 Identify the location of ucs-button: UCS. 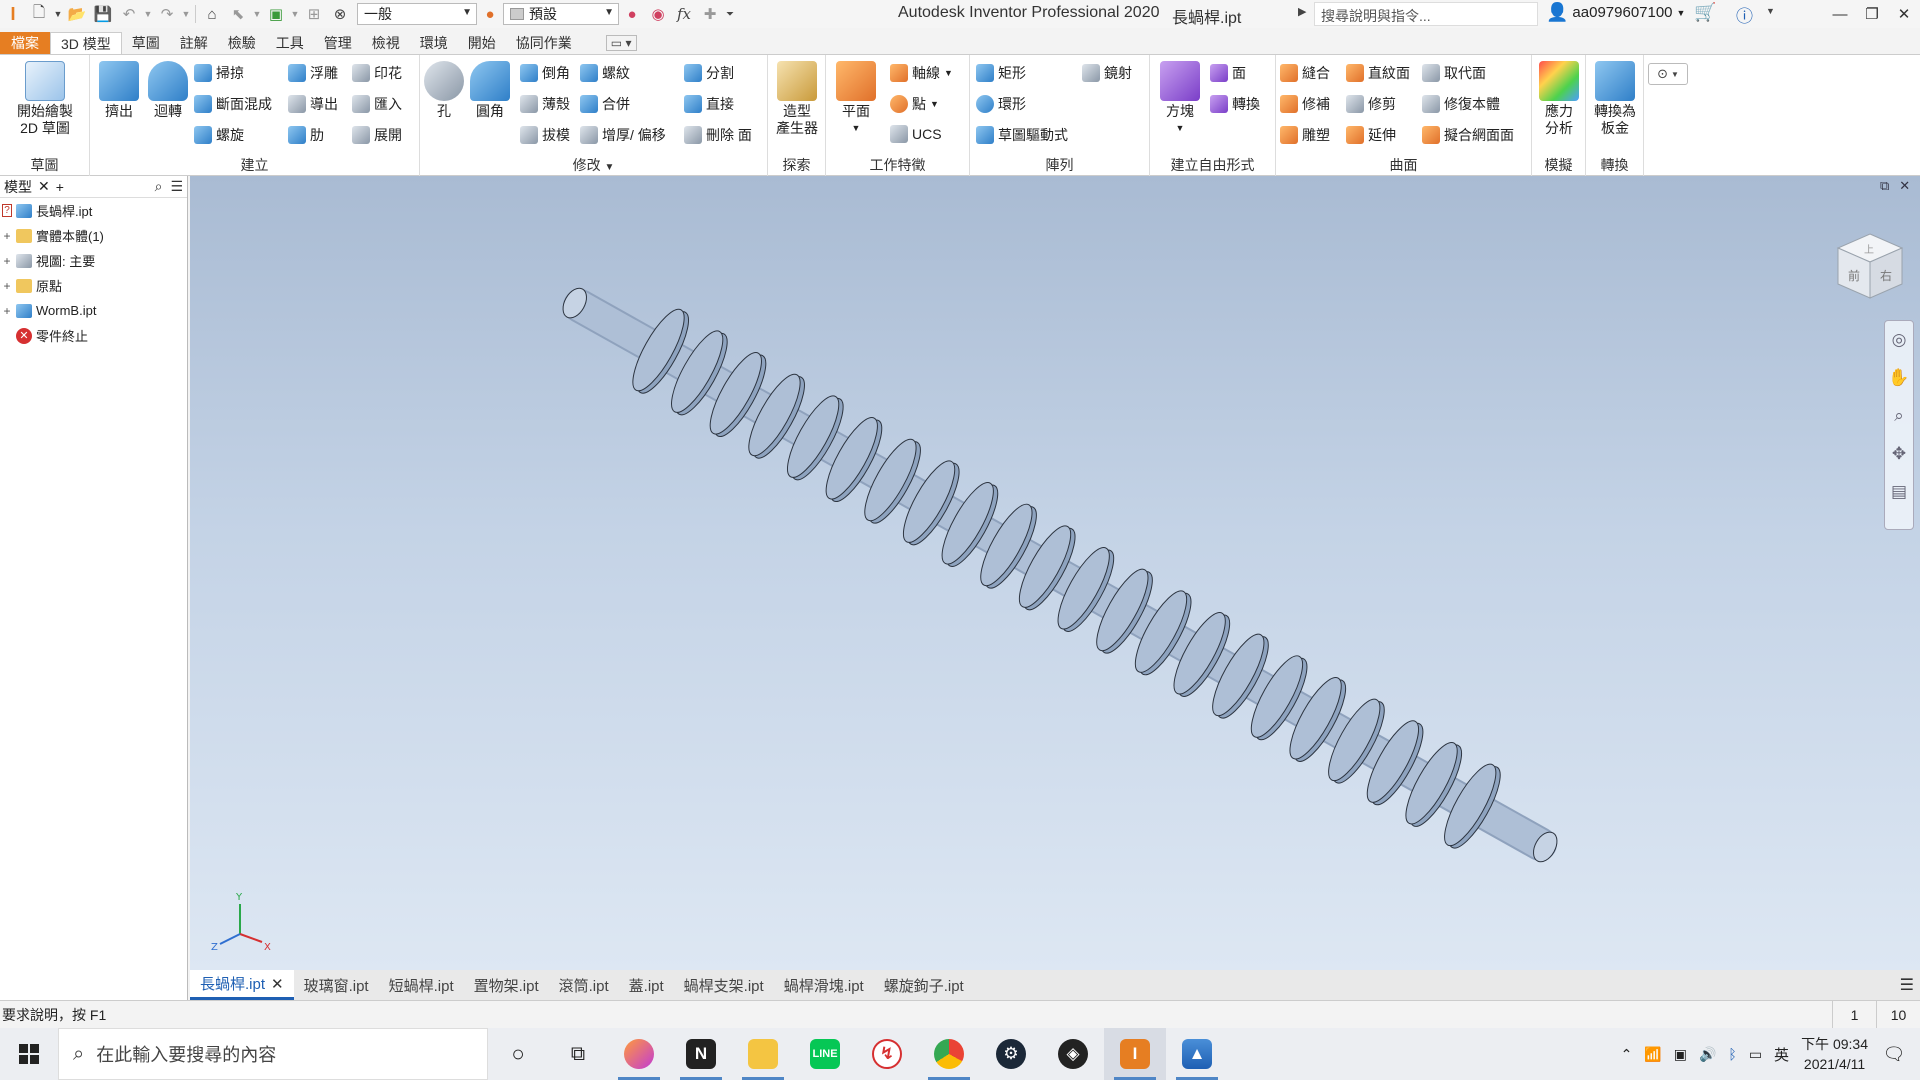
(916, 134).